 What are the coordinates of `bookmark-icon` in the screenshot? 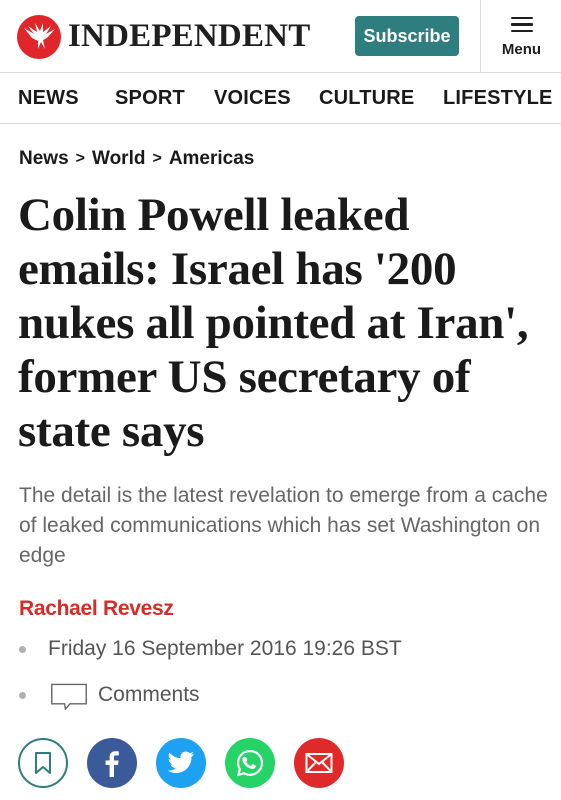 It's located at (43, 763).